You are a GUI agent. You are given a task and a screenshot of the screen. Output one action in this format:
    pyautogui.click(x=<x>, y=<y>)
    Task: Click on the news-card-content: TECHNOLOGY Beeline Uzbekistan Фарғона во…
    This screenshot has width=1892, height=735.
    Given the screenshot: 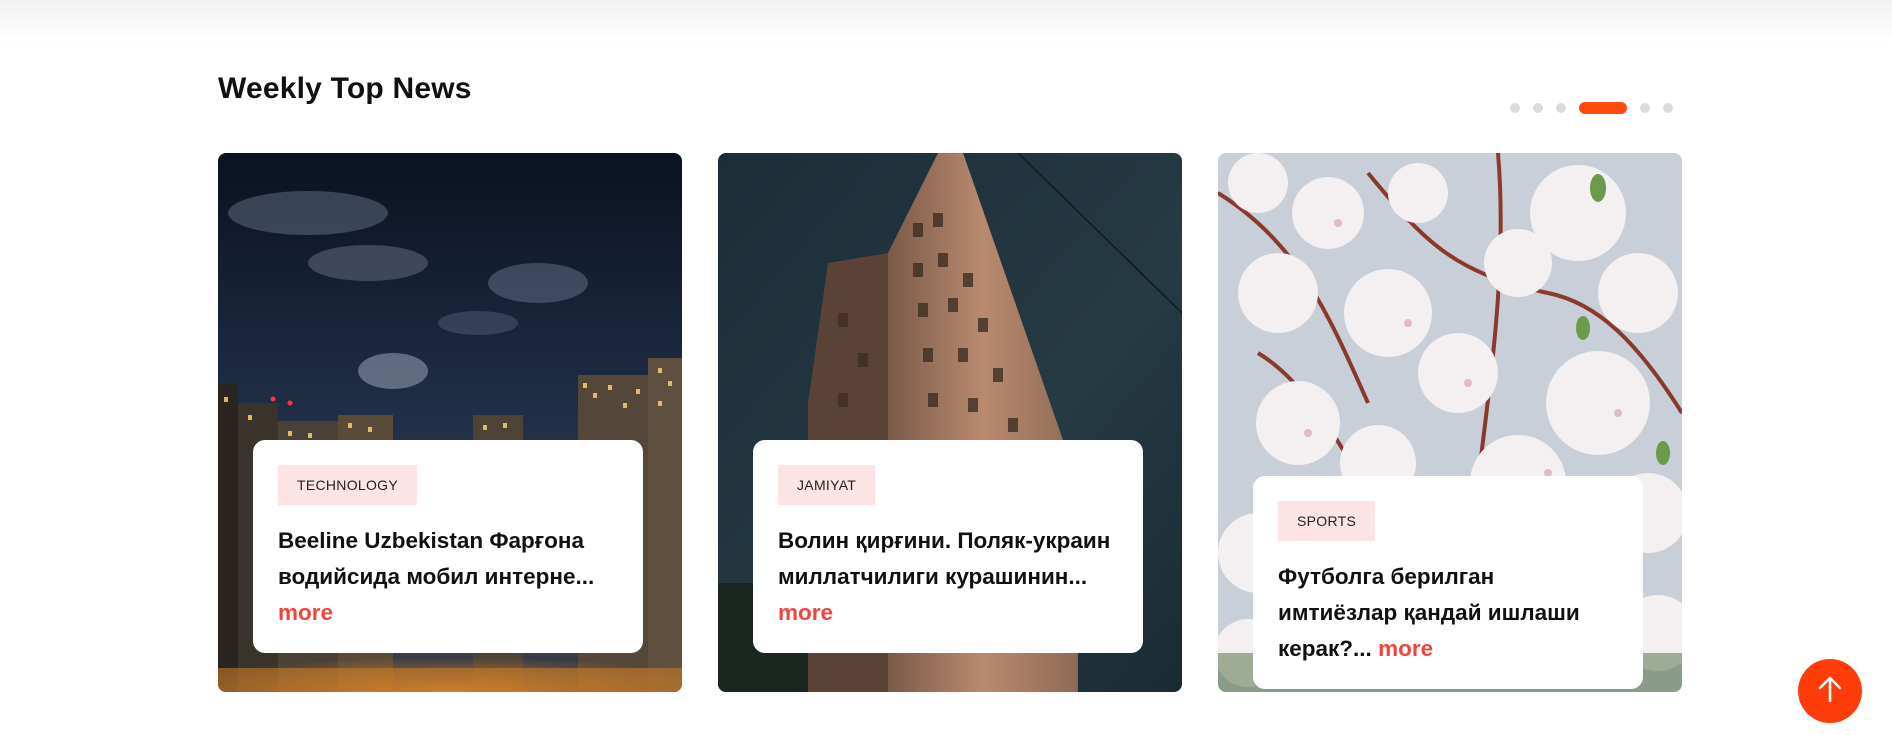 What is the action you would take?
    pyautogui.click(x=448, y=546)
    